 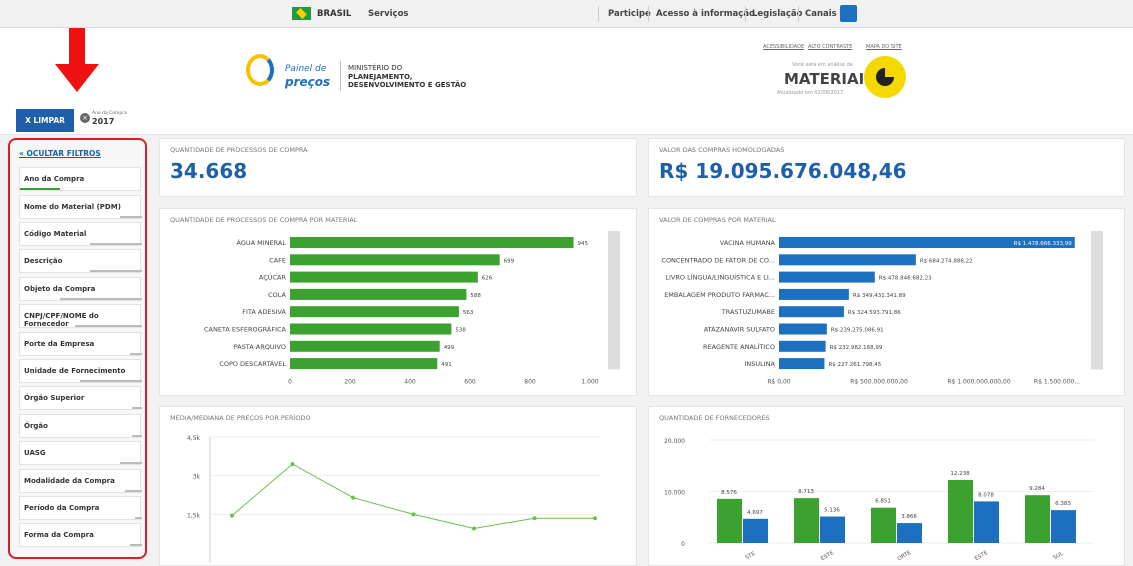 What do you see at coordinates (45, 120) in the screenshot?
I see `clear-button: X LIMPAR` at bounding box center [45, 120].